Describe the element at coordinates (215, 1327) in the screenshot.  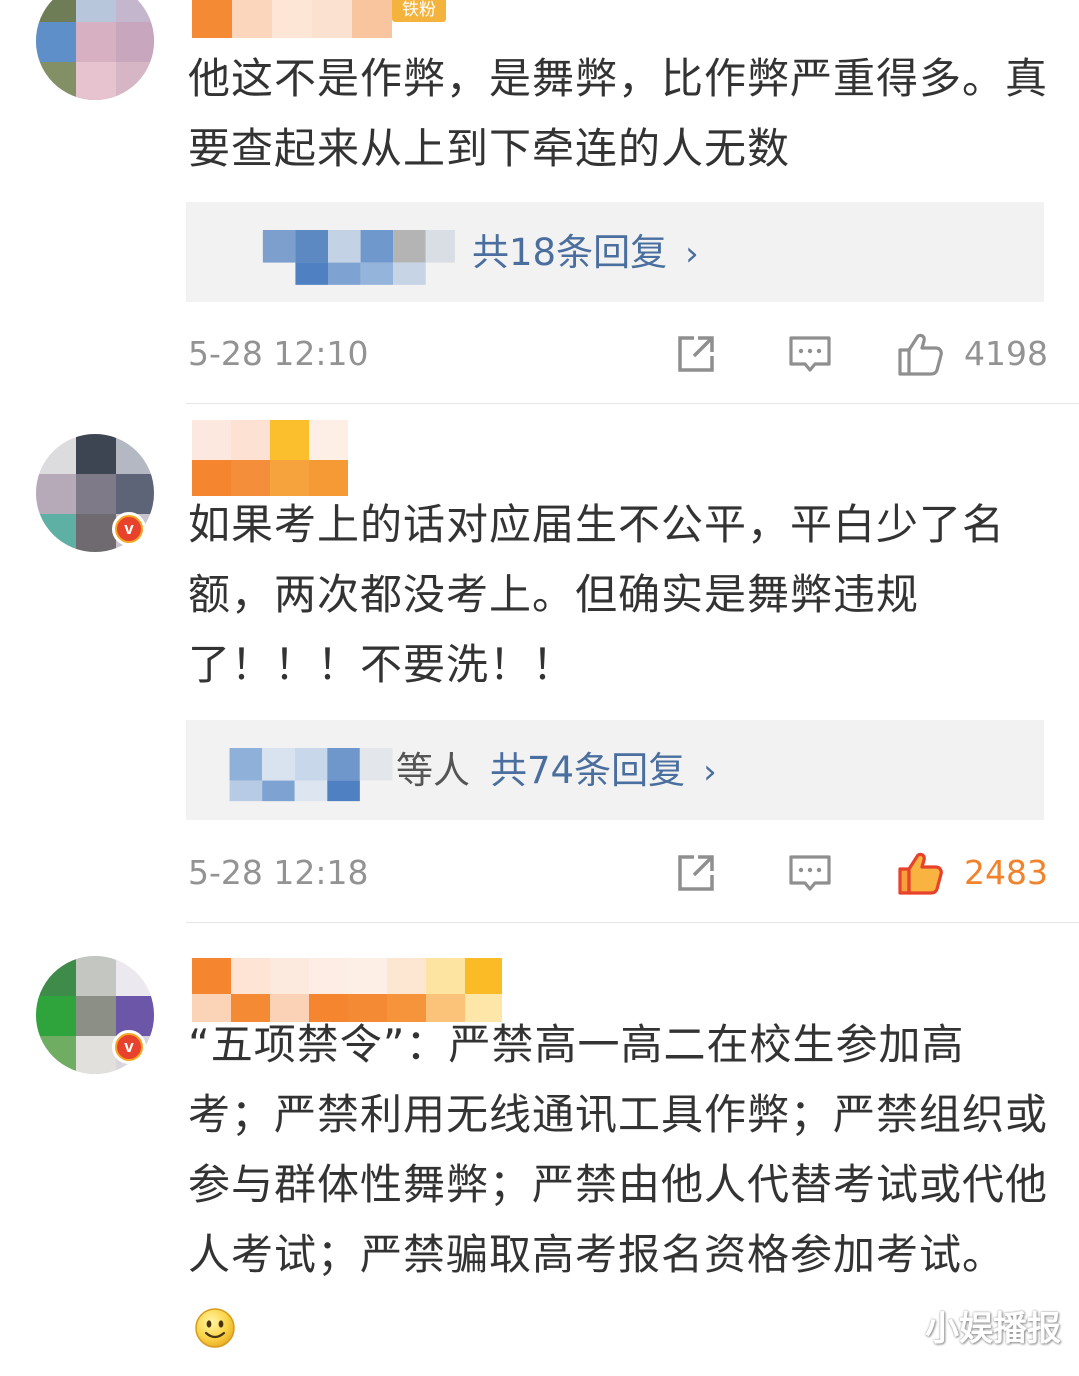
I see `smiley-emoji-icon` at that location.